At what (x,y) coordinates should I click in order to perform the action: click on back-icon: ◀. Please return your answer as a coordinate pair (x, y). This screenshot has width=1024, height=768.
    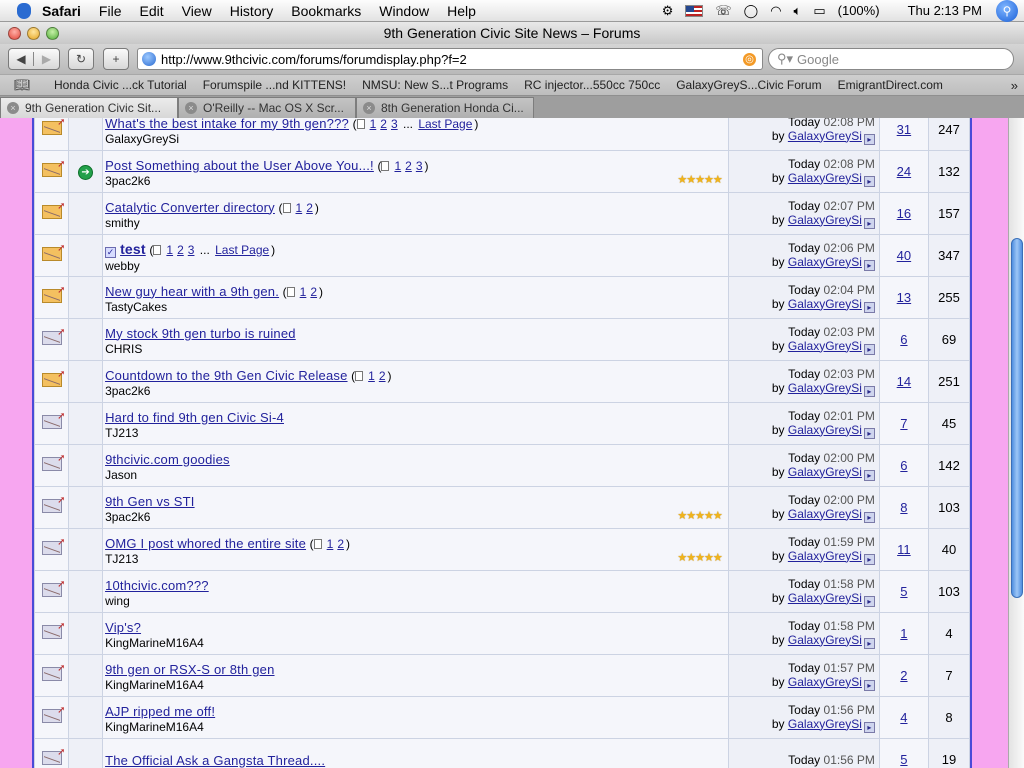
    Looking at the image, I should click on (21, 59).